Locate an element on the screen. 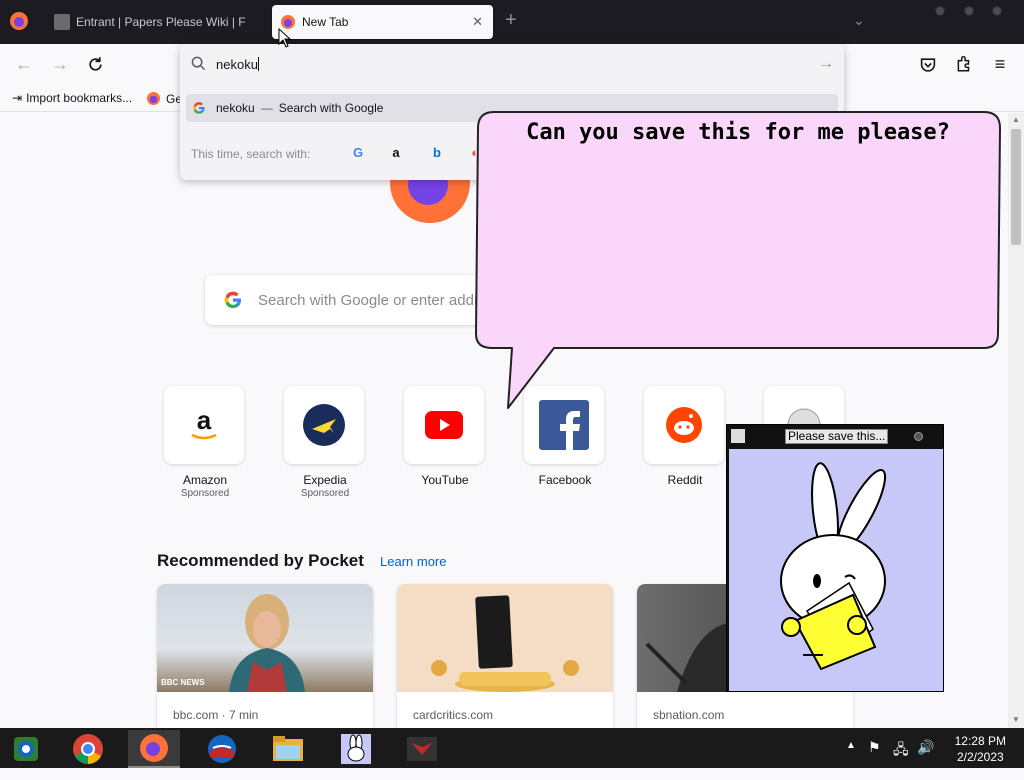  pocket-card: cardcritics.com is located at coordinates (505, 656).